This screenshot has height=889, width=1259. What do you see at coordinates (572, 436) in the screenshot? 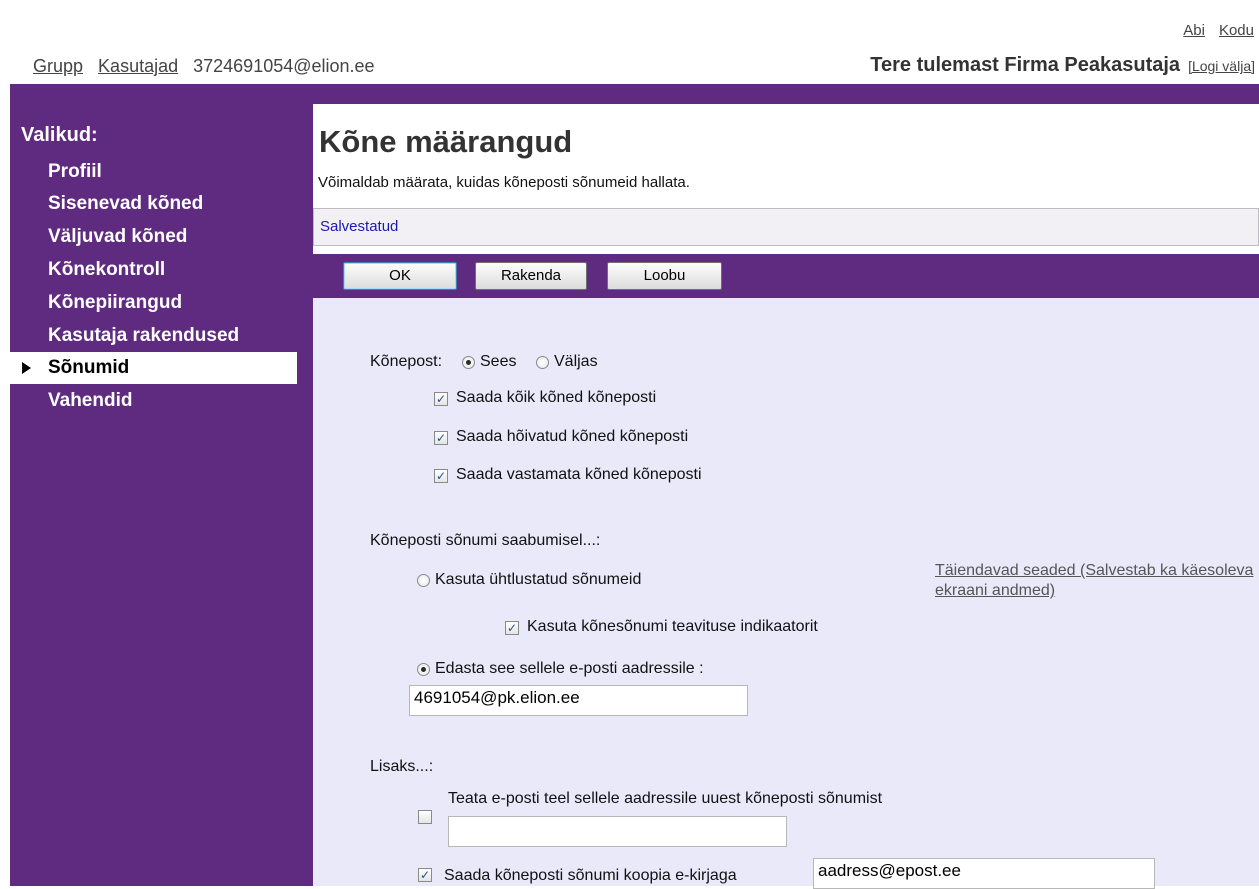
I see `send-busy-label: Saada hõivatud kõned kõneposti` at bounding box center [572, 436].